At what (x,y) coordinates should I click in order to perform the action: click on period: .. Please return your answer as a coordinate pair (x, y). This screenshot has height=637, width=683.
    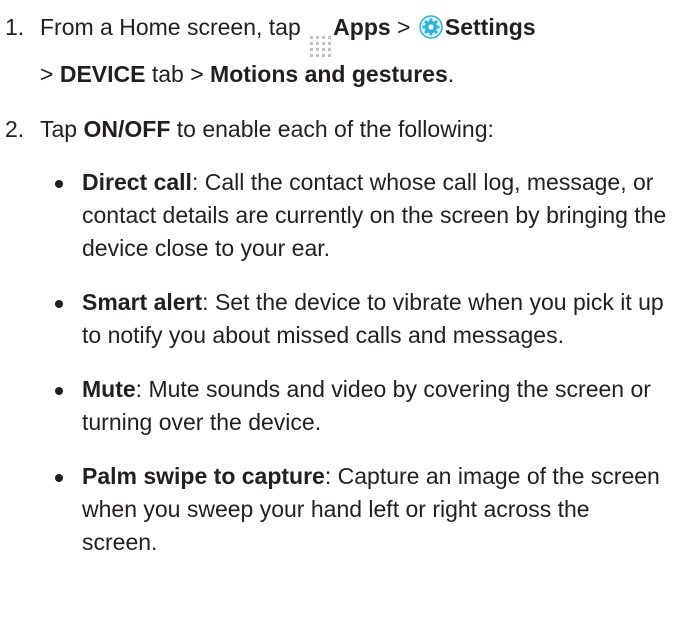
    Looking at the image, I should click on (451, 73).